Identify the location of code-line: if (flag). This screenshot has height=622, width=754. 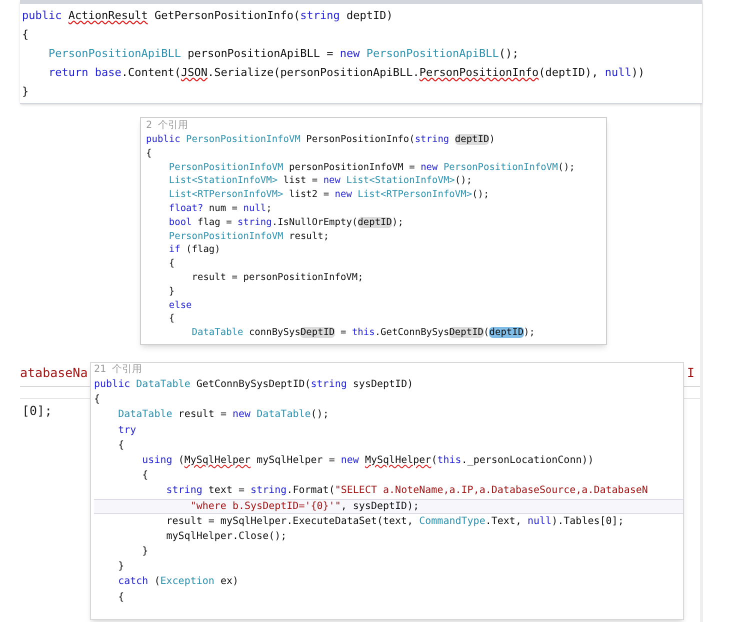
(195, 250).